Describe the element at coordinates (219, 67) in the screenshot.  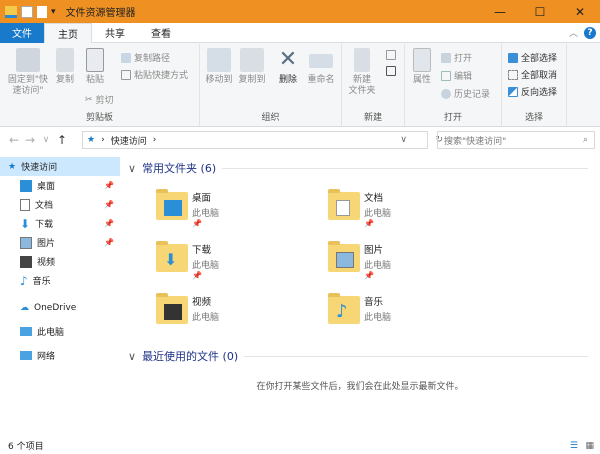
I see `move-to-button: 移动到` at that location.